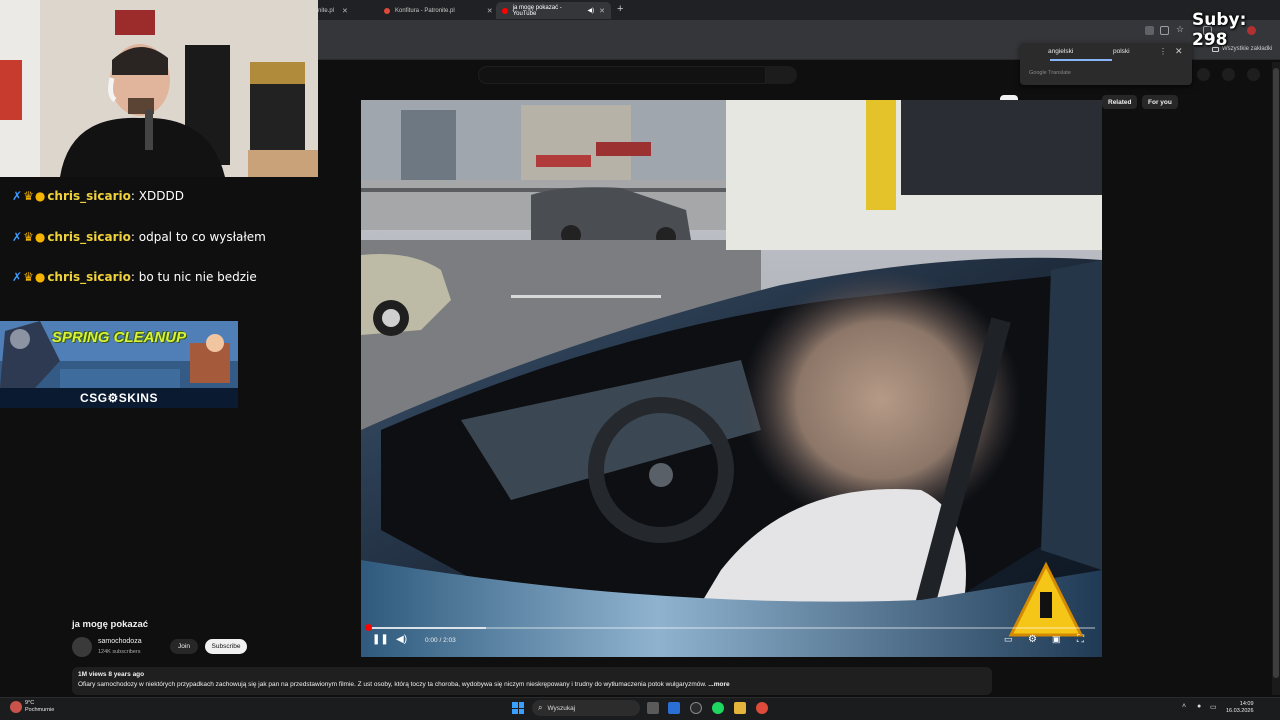 This screenshot has height=720, width=1280. What do you see at coordinates (1199, 706) in the screenshot?
I see `mic-icon: ●` at bounding box center [1199, 706].